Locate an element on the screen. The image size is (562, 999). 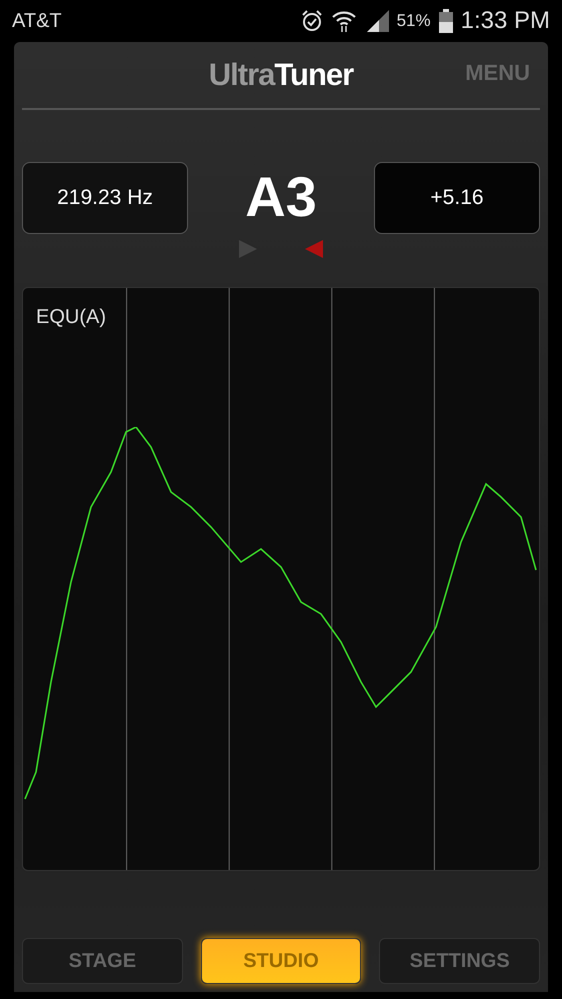
clock-time: 1:33 PM is located at coordinates (505, 21).